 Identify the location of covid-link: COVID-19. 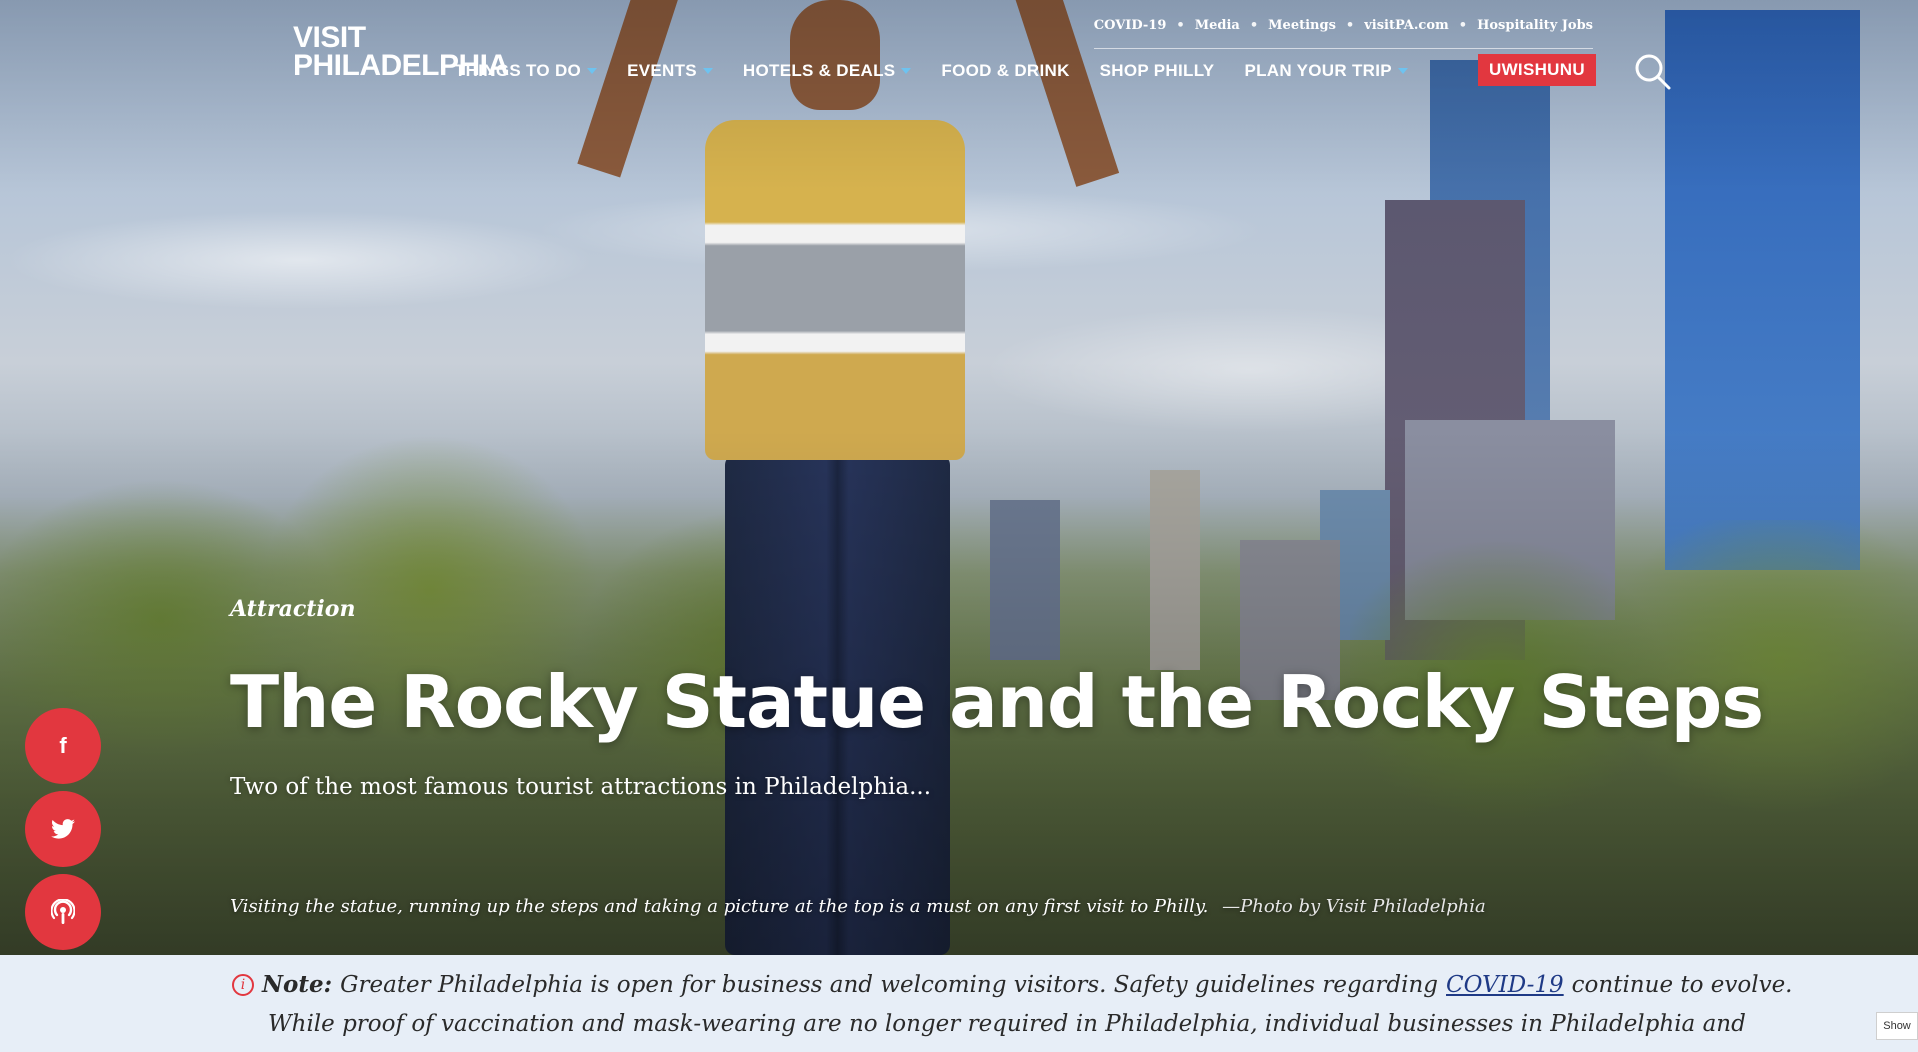
(1505, 985).